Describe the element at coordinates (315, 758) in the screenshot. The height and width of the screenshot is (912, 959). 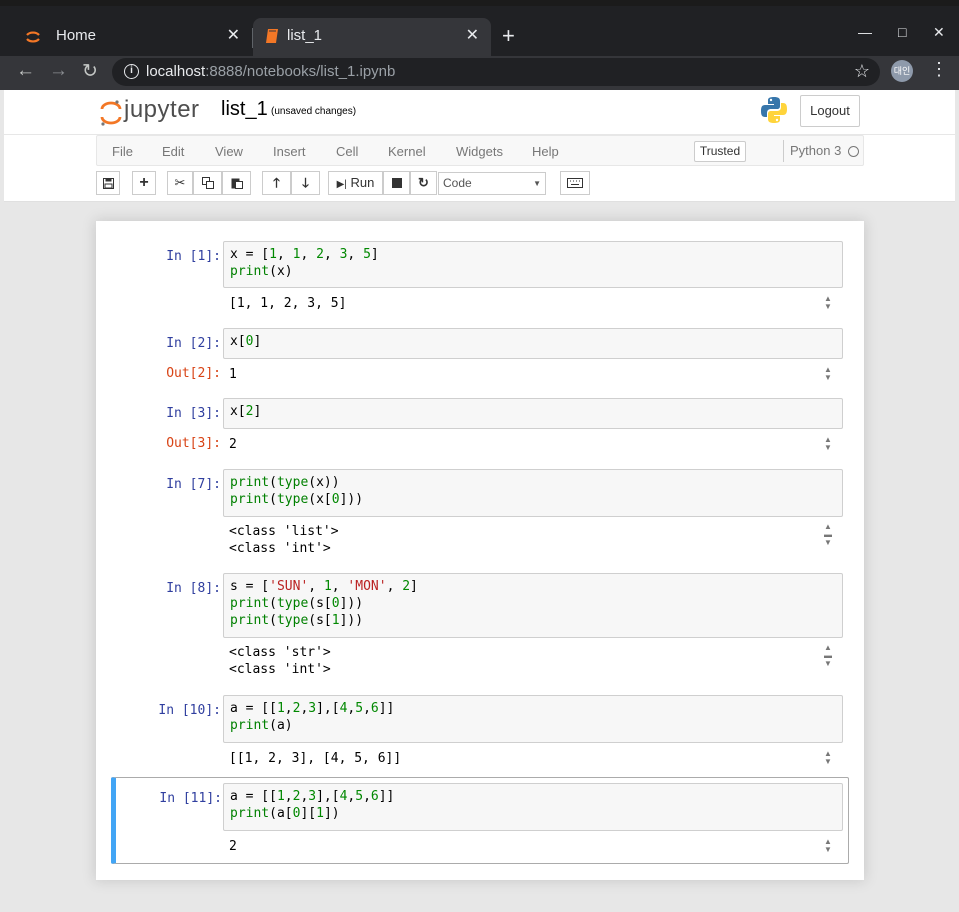
I see `cell-output: [[1, 2, 3], [4, 5, 6]]` at that location.